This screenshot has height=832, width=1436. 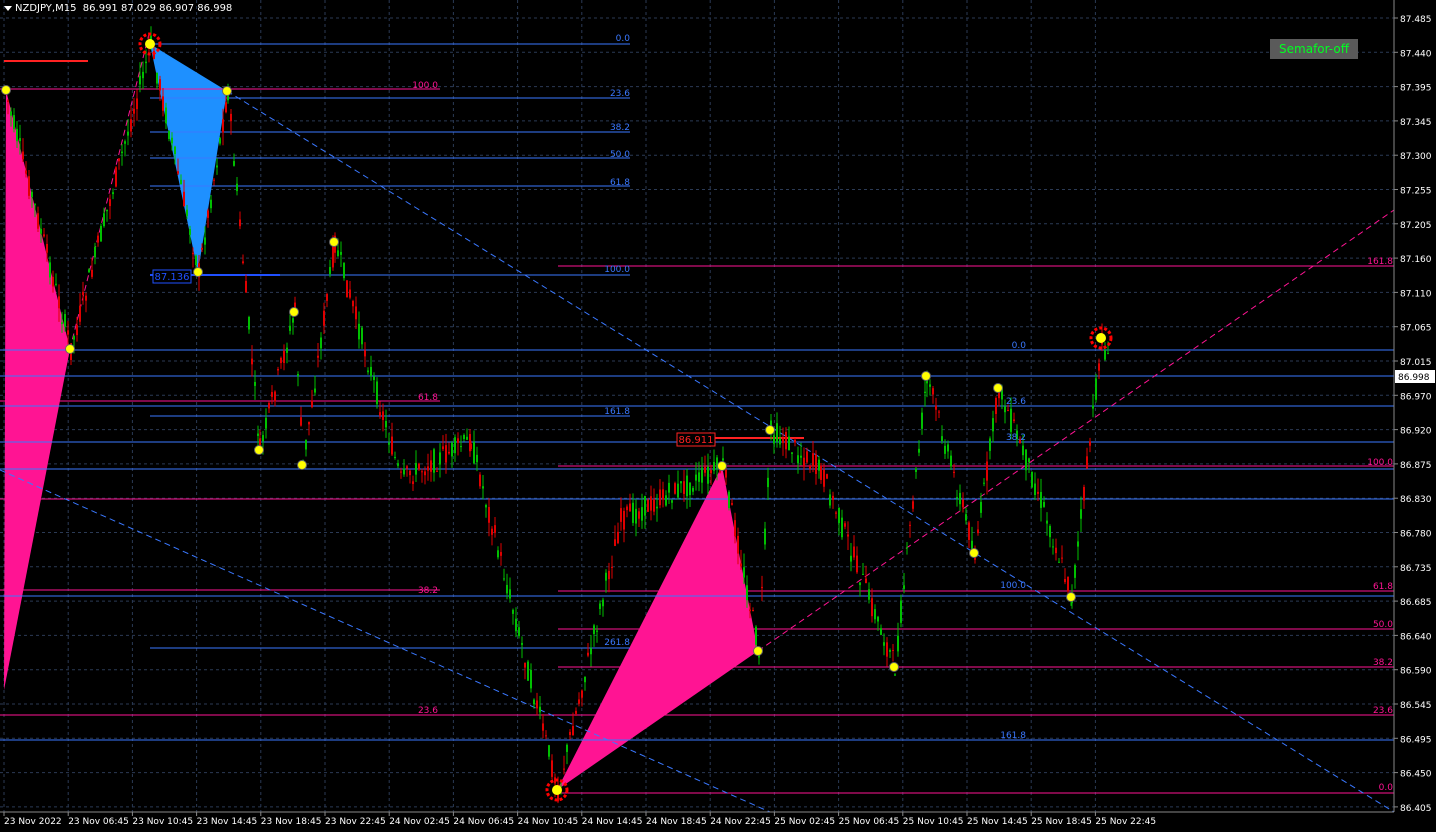 What do you see at coordinates (1416, 260) in the screenshot?
I see `price-tick-label: 87.160` at bounding box center [1416, 260].